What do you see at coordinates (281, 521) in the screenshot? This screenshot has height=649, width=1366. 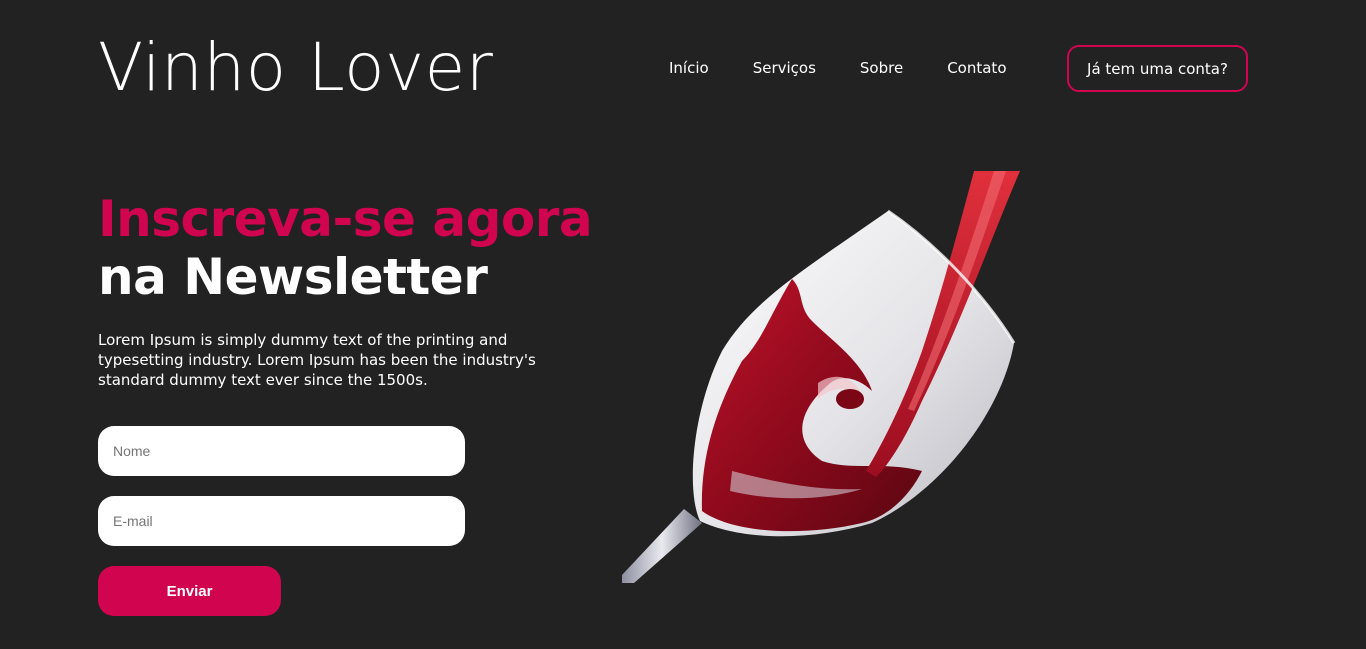 I see `email-input` at bounding box center [281, 521].